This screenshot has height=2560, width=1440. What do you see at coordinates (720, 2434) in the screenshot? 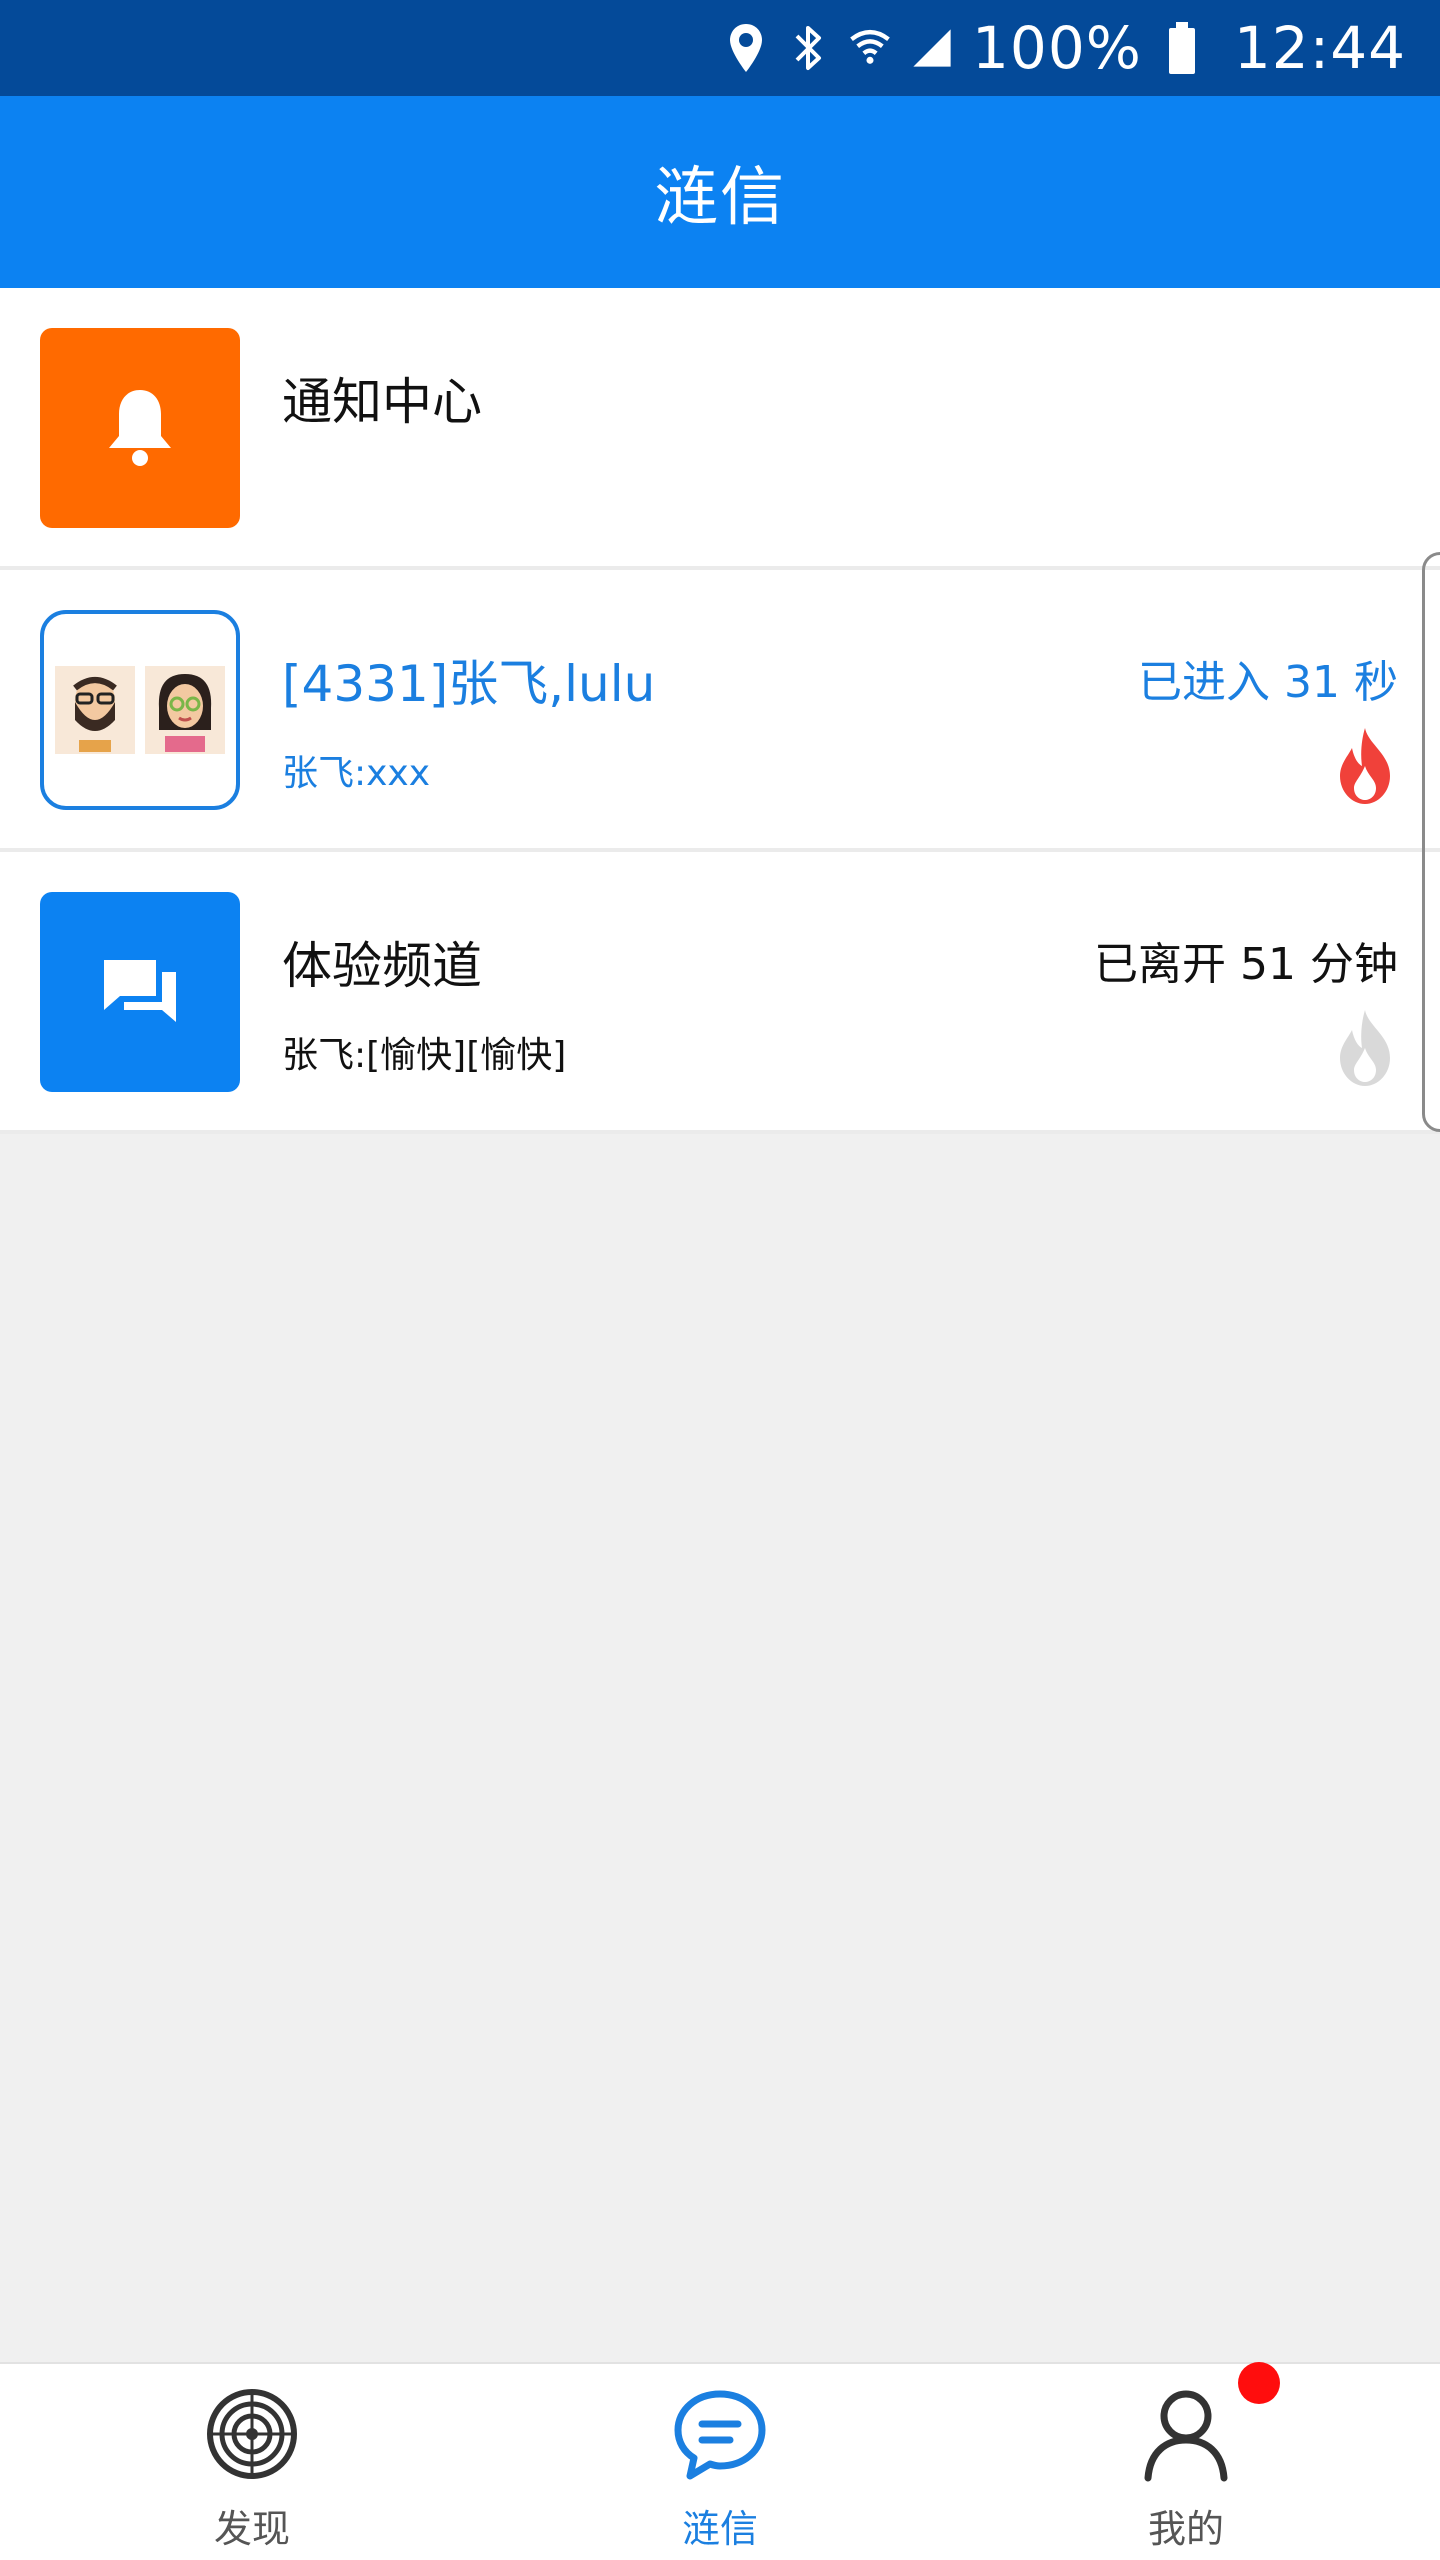
I see `message-icon` at bounding box center [720, 2434].